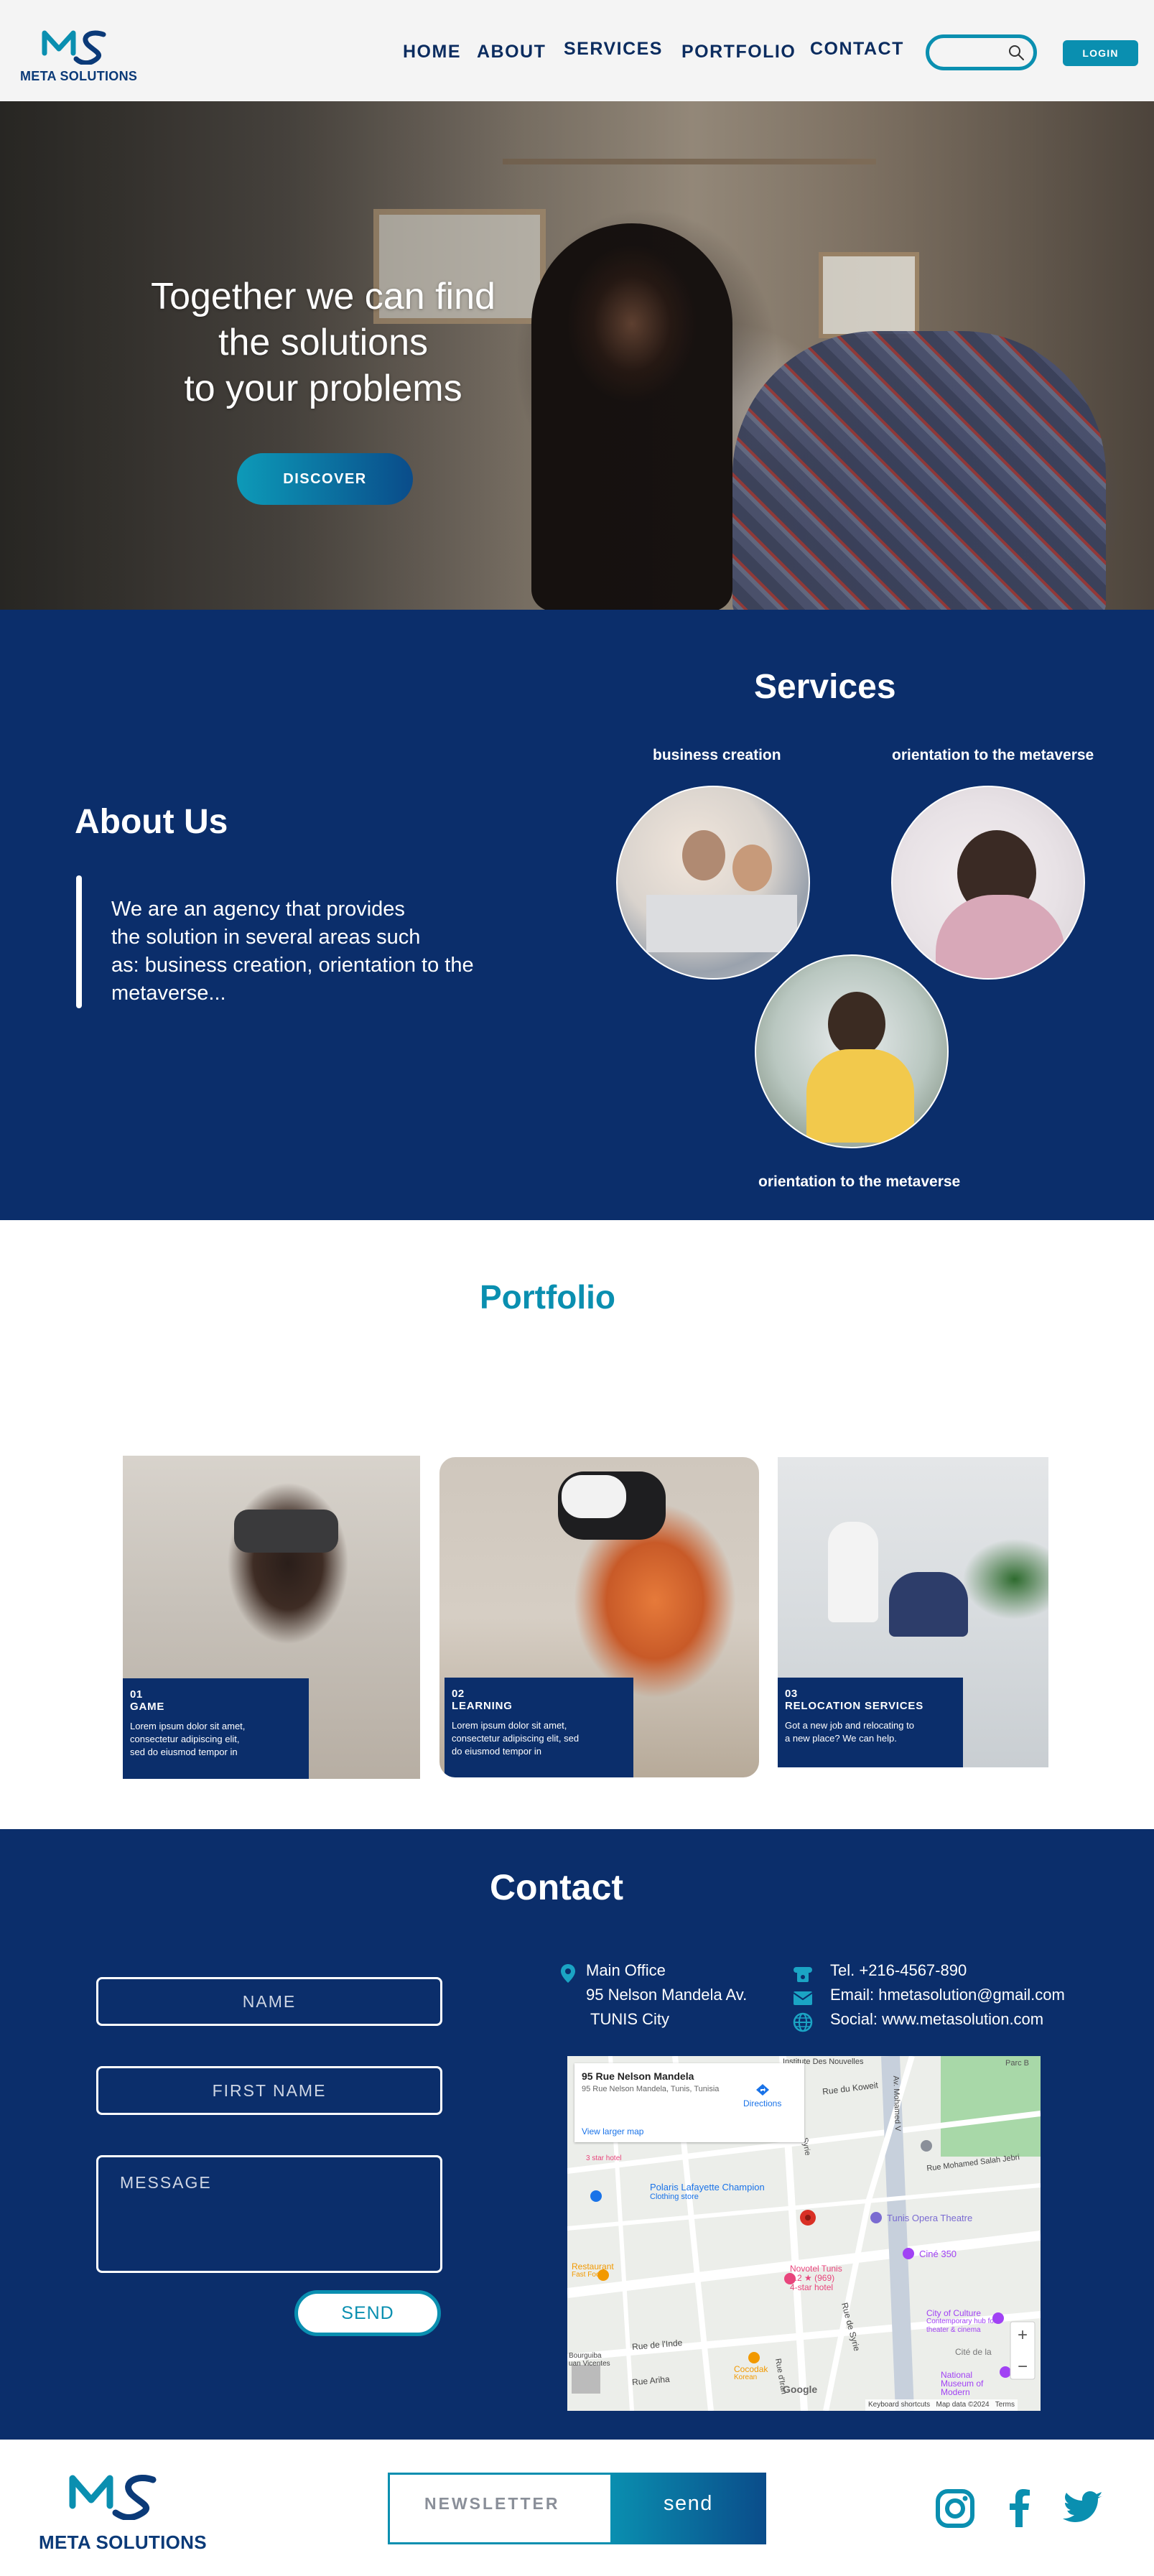  Describe the element at coordinates (988, 883) in the screenshot. I see `service-image-metaverse-vr` at that location.